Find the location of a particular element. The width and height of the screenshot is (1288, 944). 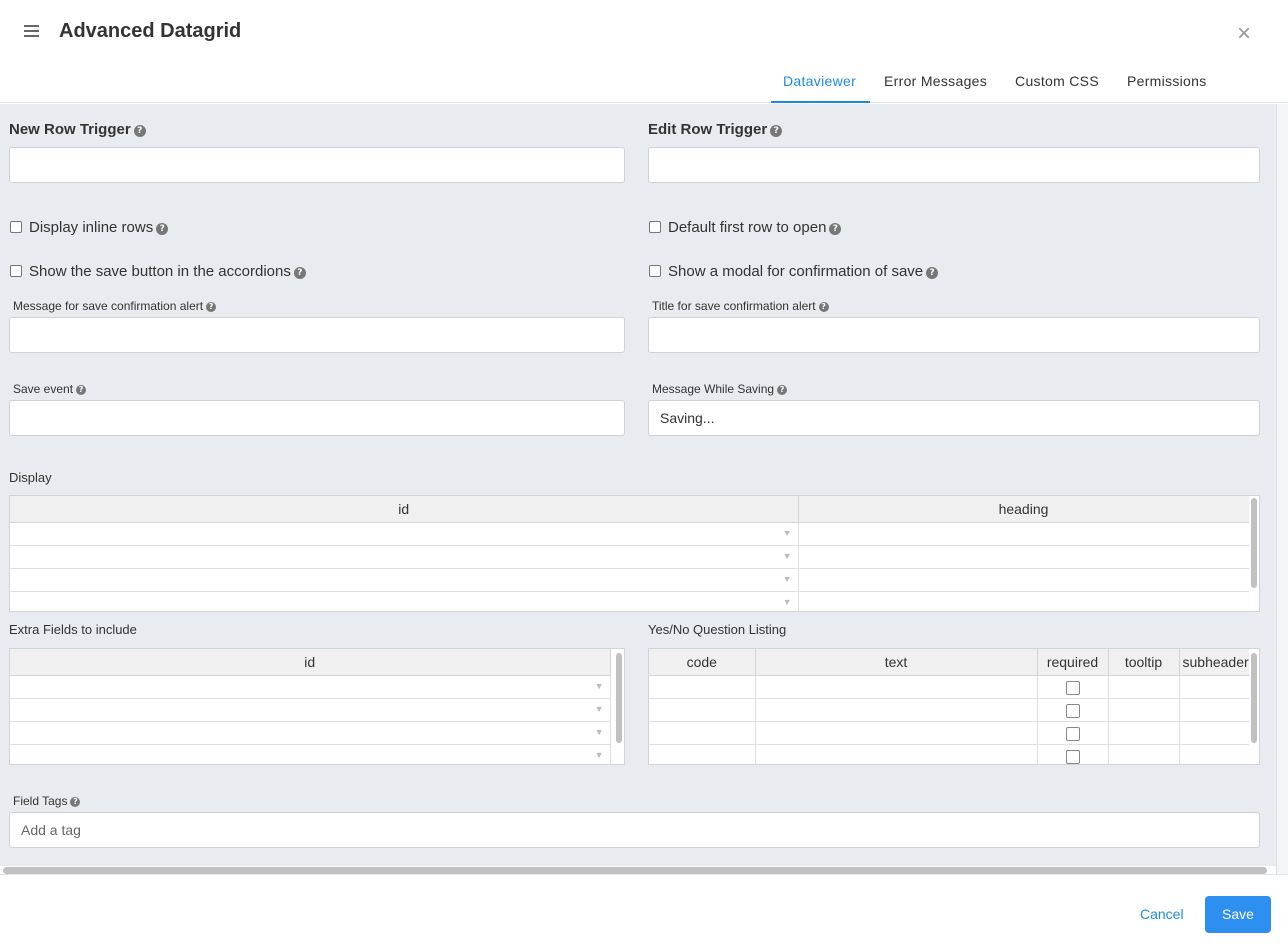

show-save-button-label: Show the save button in the accordions? is located at coordinates (167, 271).